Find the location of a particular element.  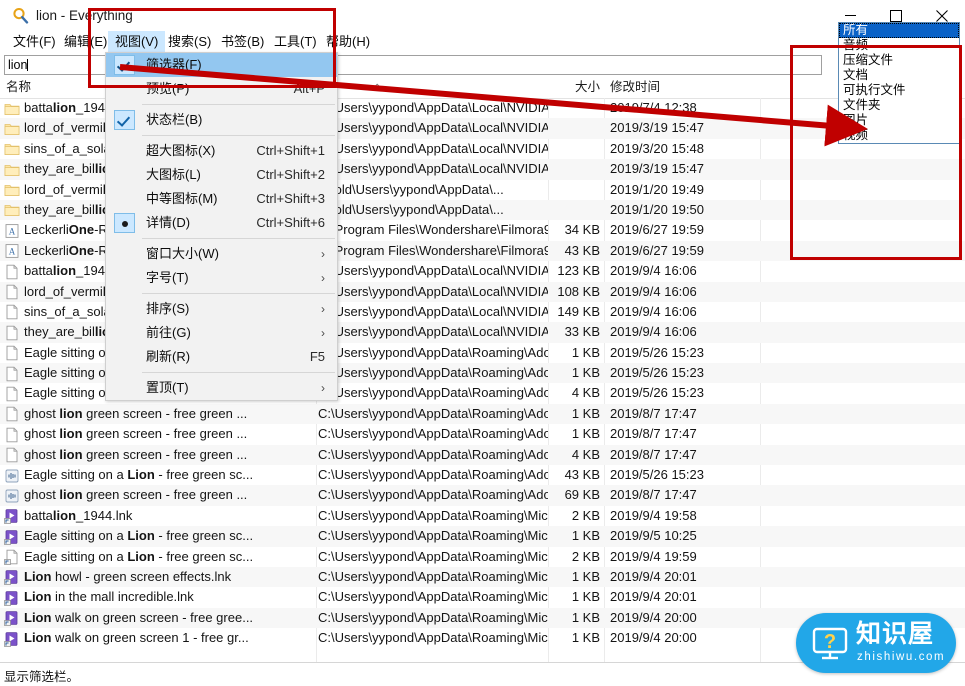

menu-item-4: 书签(B) is located at coordinates (242, 42).